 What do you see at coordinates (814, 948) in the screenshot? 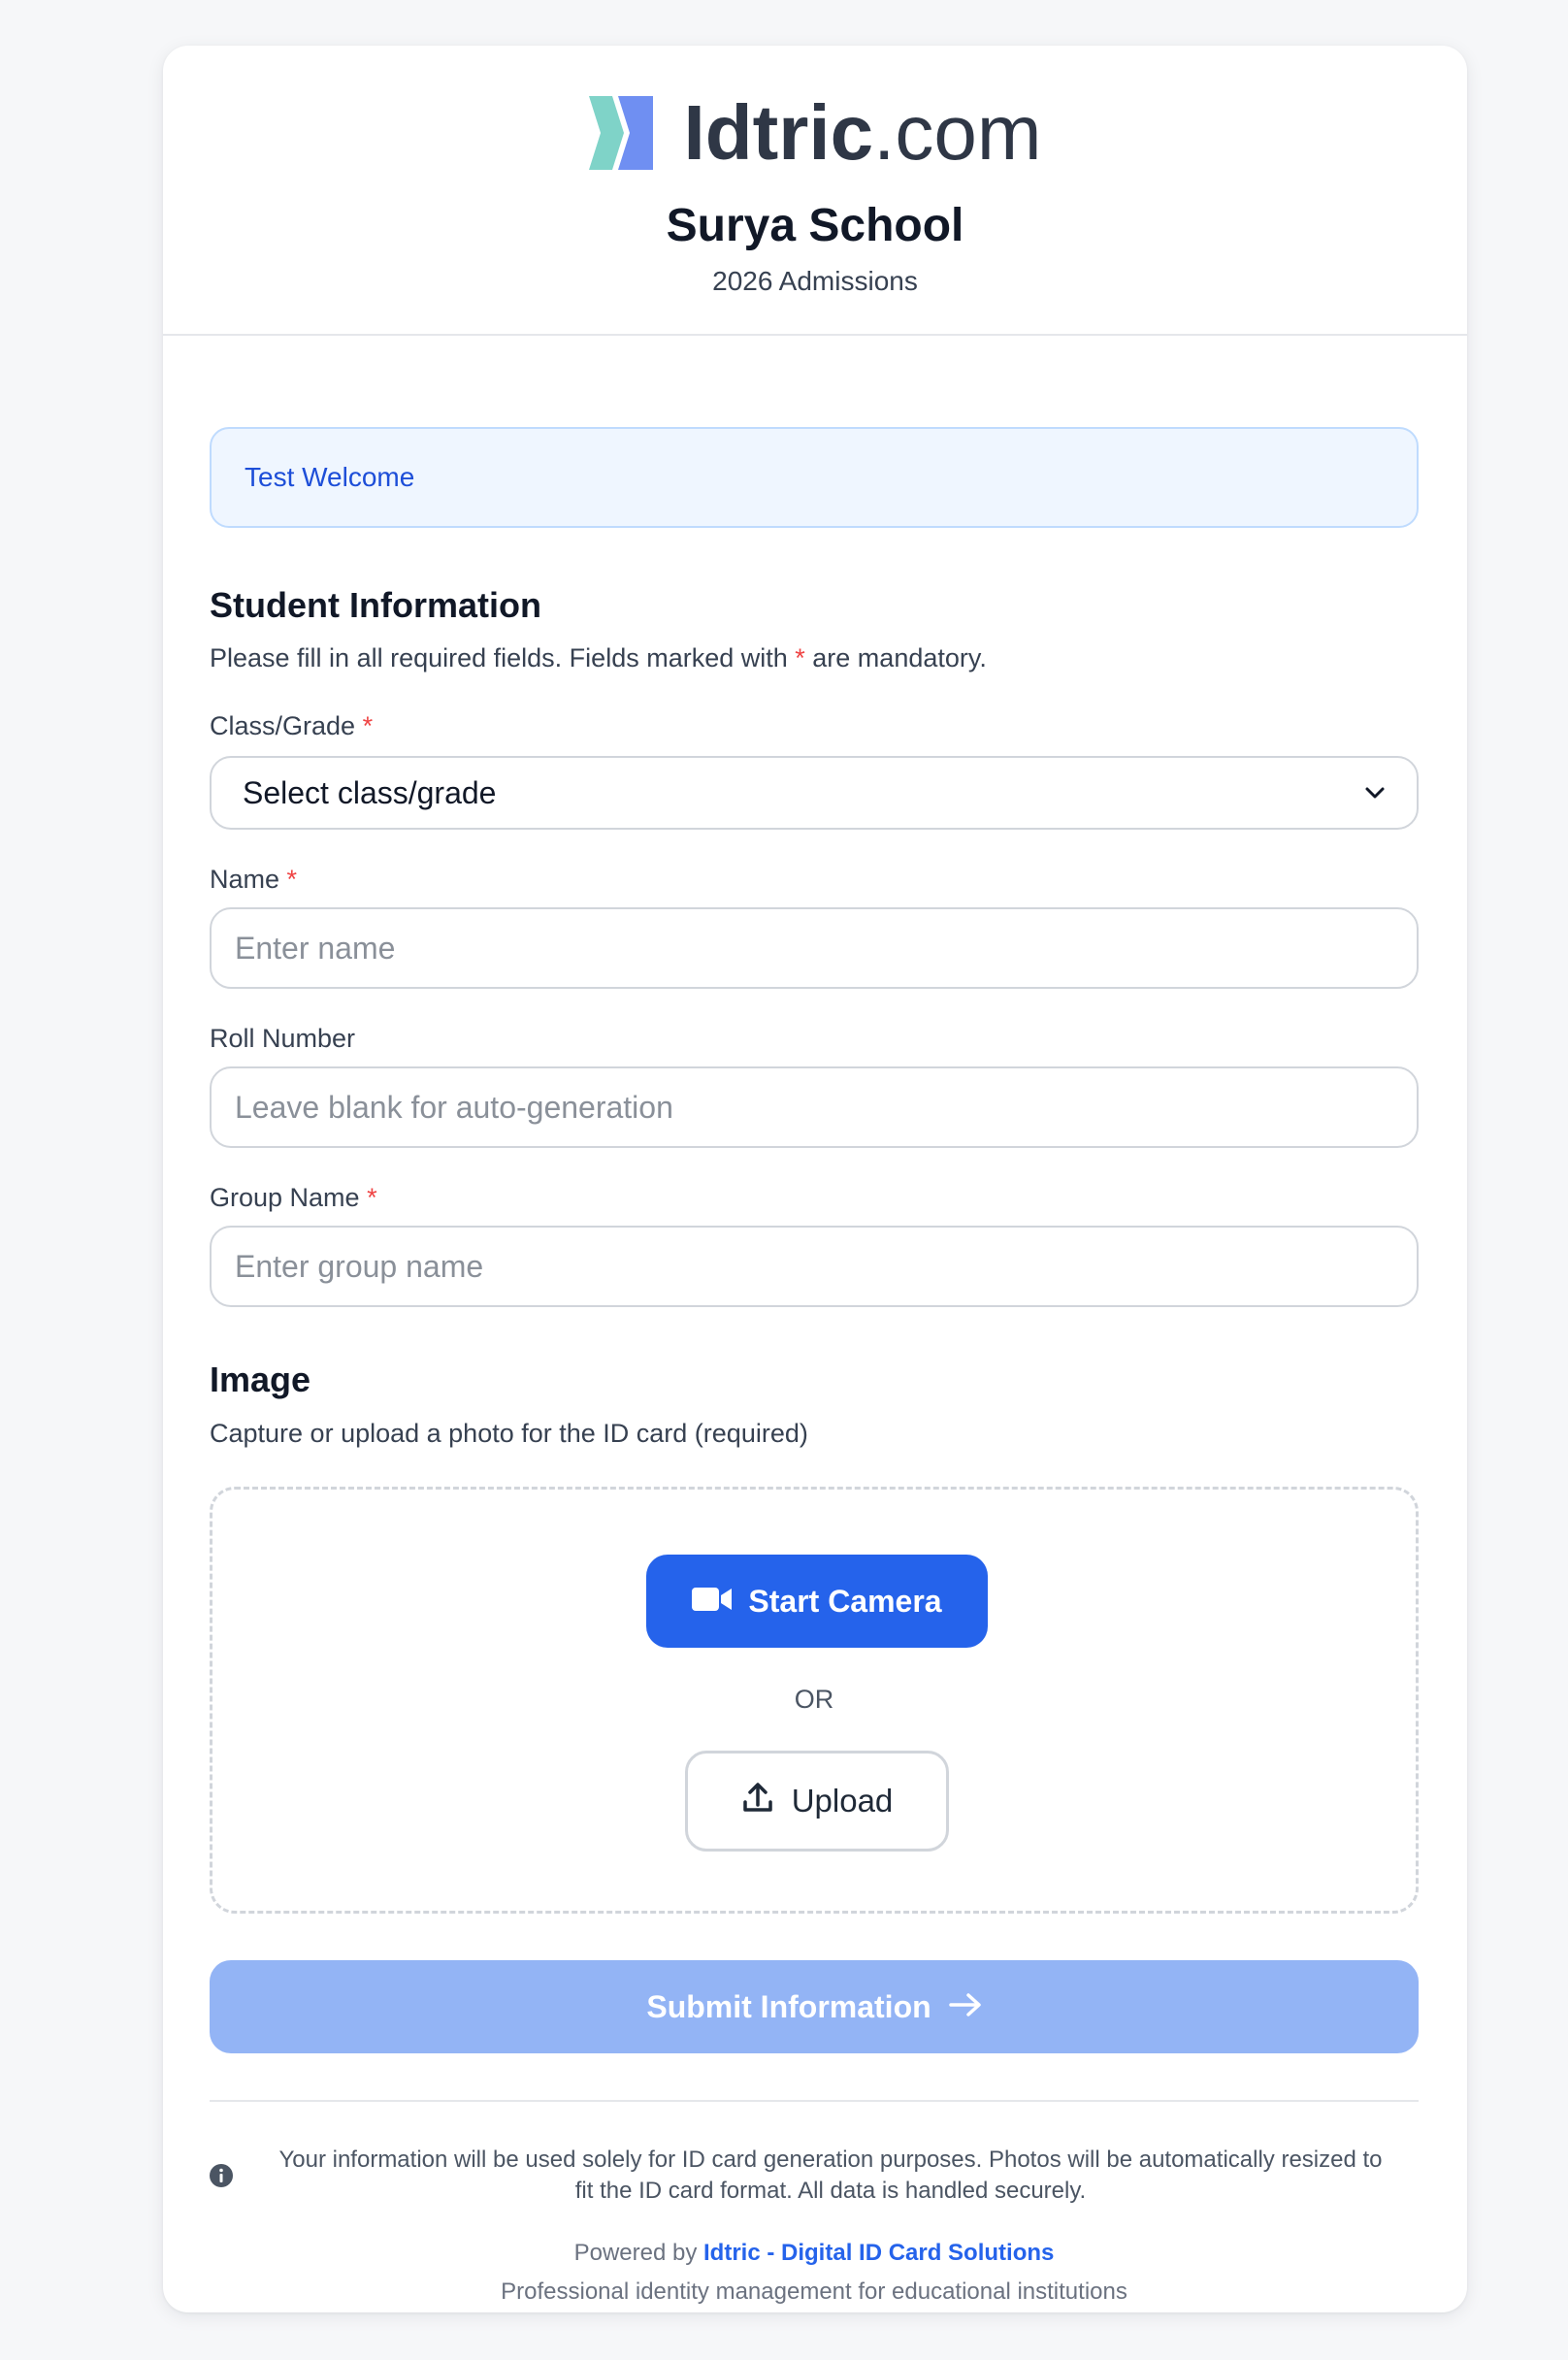
I see `name-input` at bounding box center [814, 948].